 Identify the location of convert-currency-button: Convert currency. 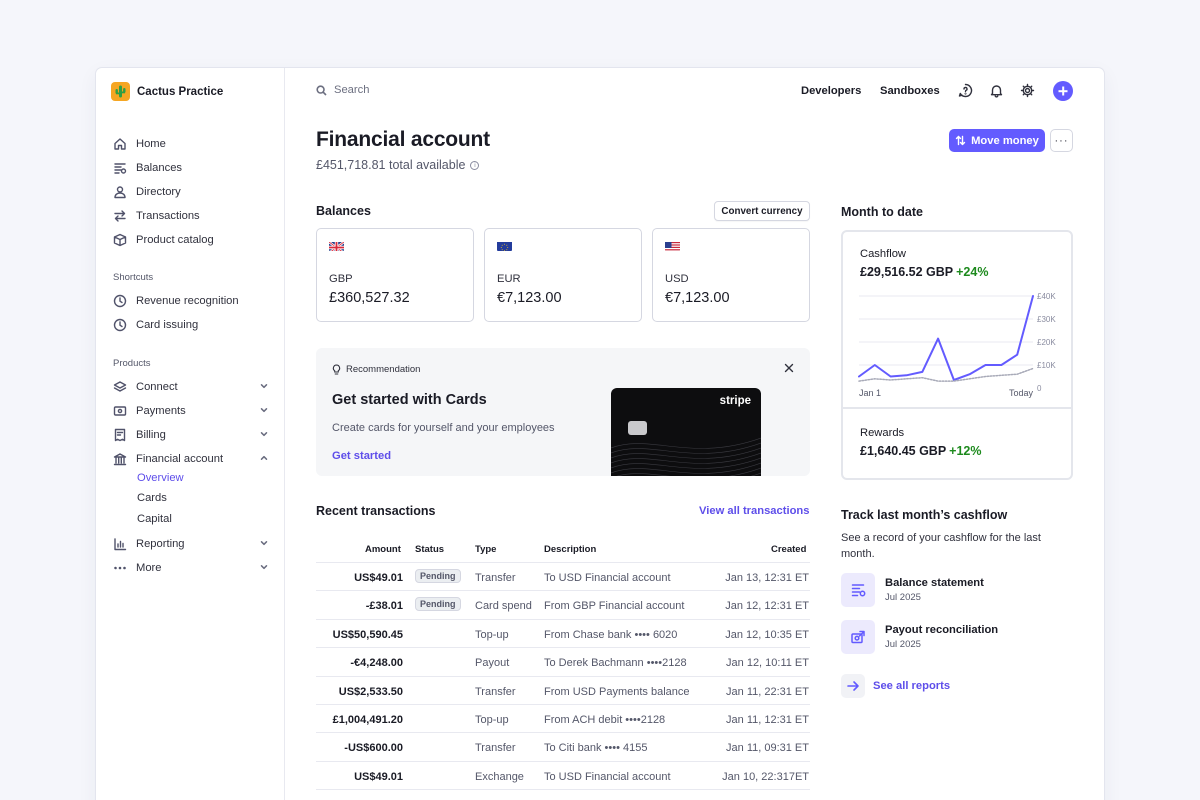
(762, 211).